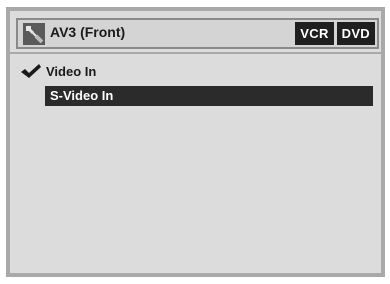  What do you see at coordinates (88, 32) in the screenshot?
I see `page-title: AV3 (Front)` at bounding box center [88, 32].